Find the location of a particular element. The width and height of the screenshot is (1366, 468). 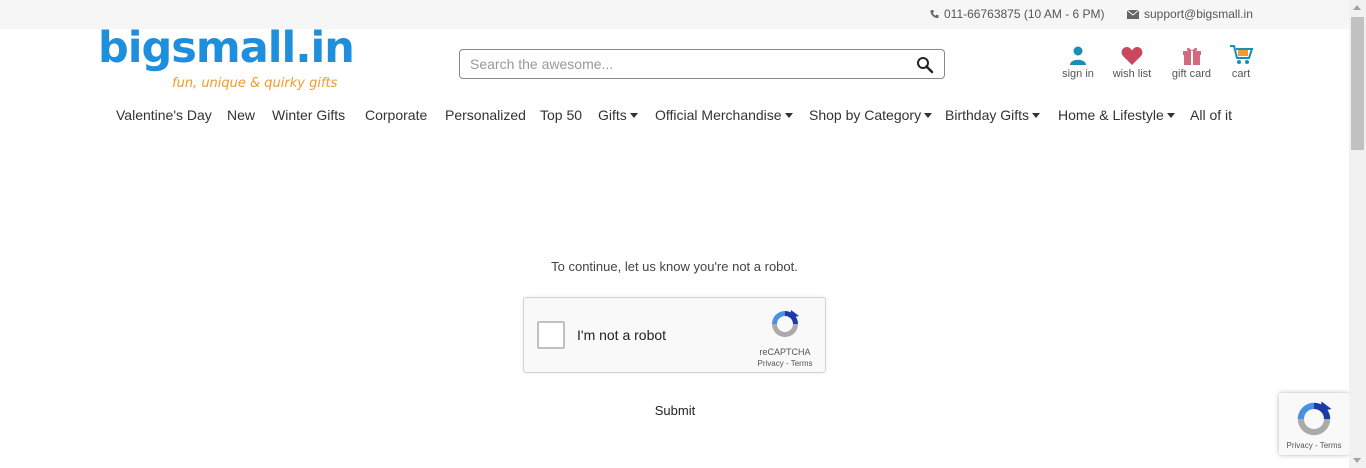

gift-card-label: gift card is located at coordinates (1191, 74).